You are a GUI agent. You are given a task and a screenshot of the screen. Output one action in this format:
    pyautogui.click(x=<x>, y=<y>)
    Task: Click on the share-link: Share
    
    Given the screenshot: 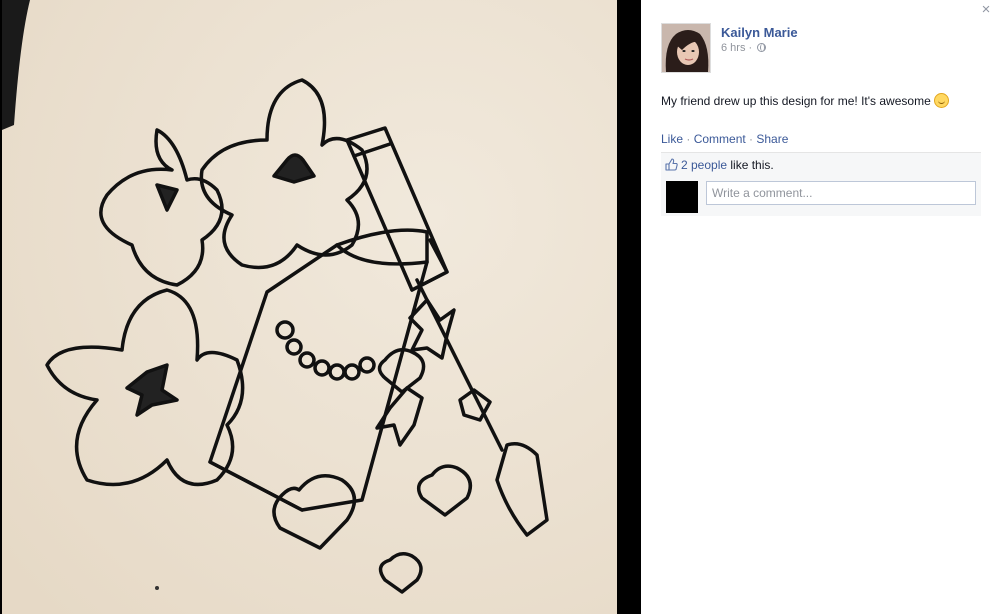 What is the action you would take?
    pyautogui.click(x=772, y=139)
    